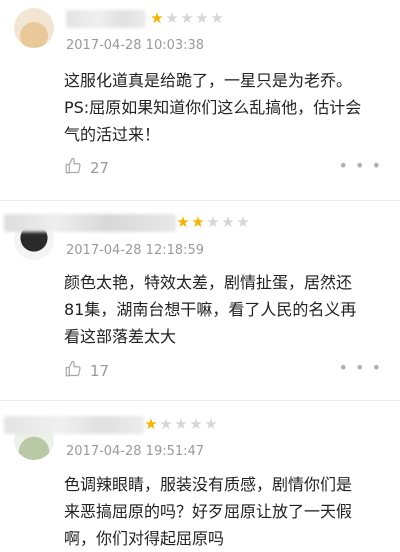 This screenshot has width=400, height=552. What do you see at coordinates (100, 371) in the screenshot?
I see `like-count: 17` at bounding box center [100, 371].